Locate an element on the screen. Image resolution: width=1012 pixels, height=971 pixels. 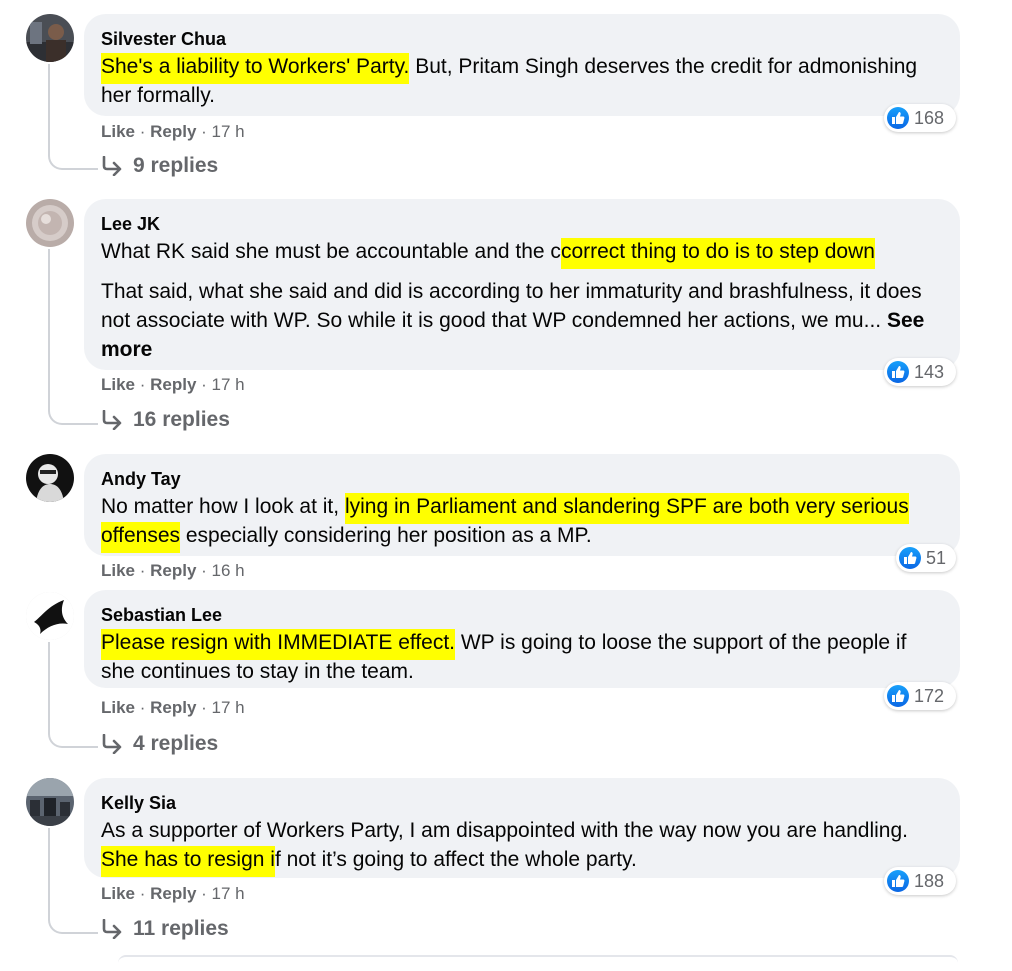
highlighted-text: She has to resign i is located at coordinates (188, 861).